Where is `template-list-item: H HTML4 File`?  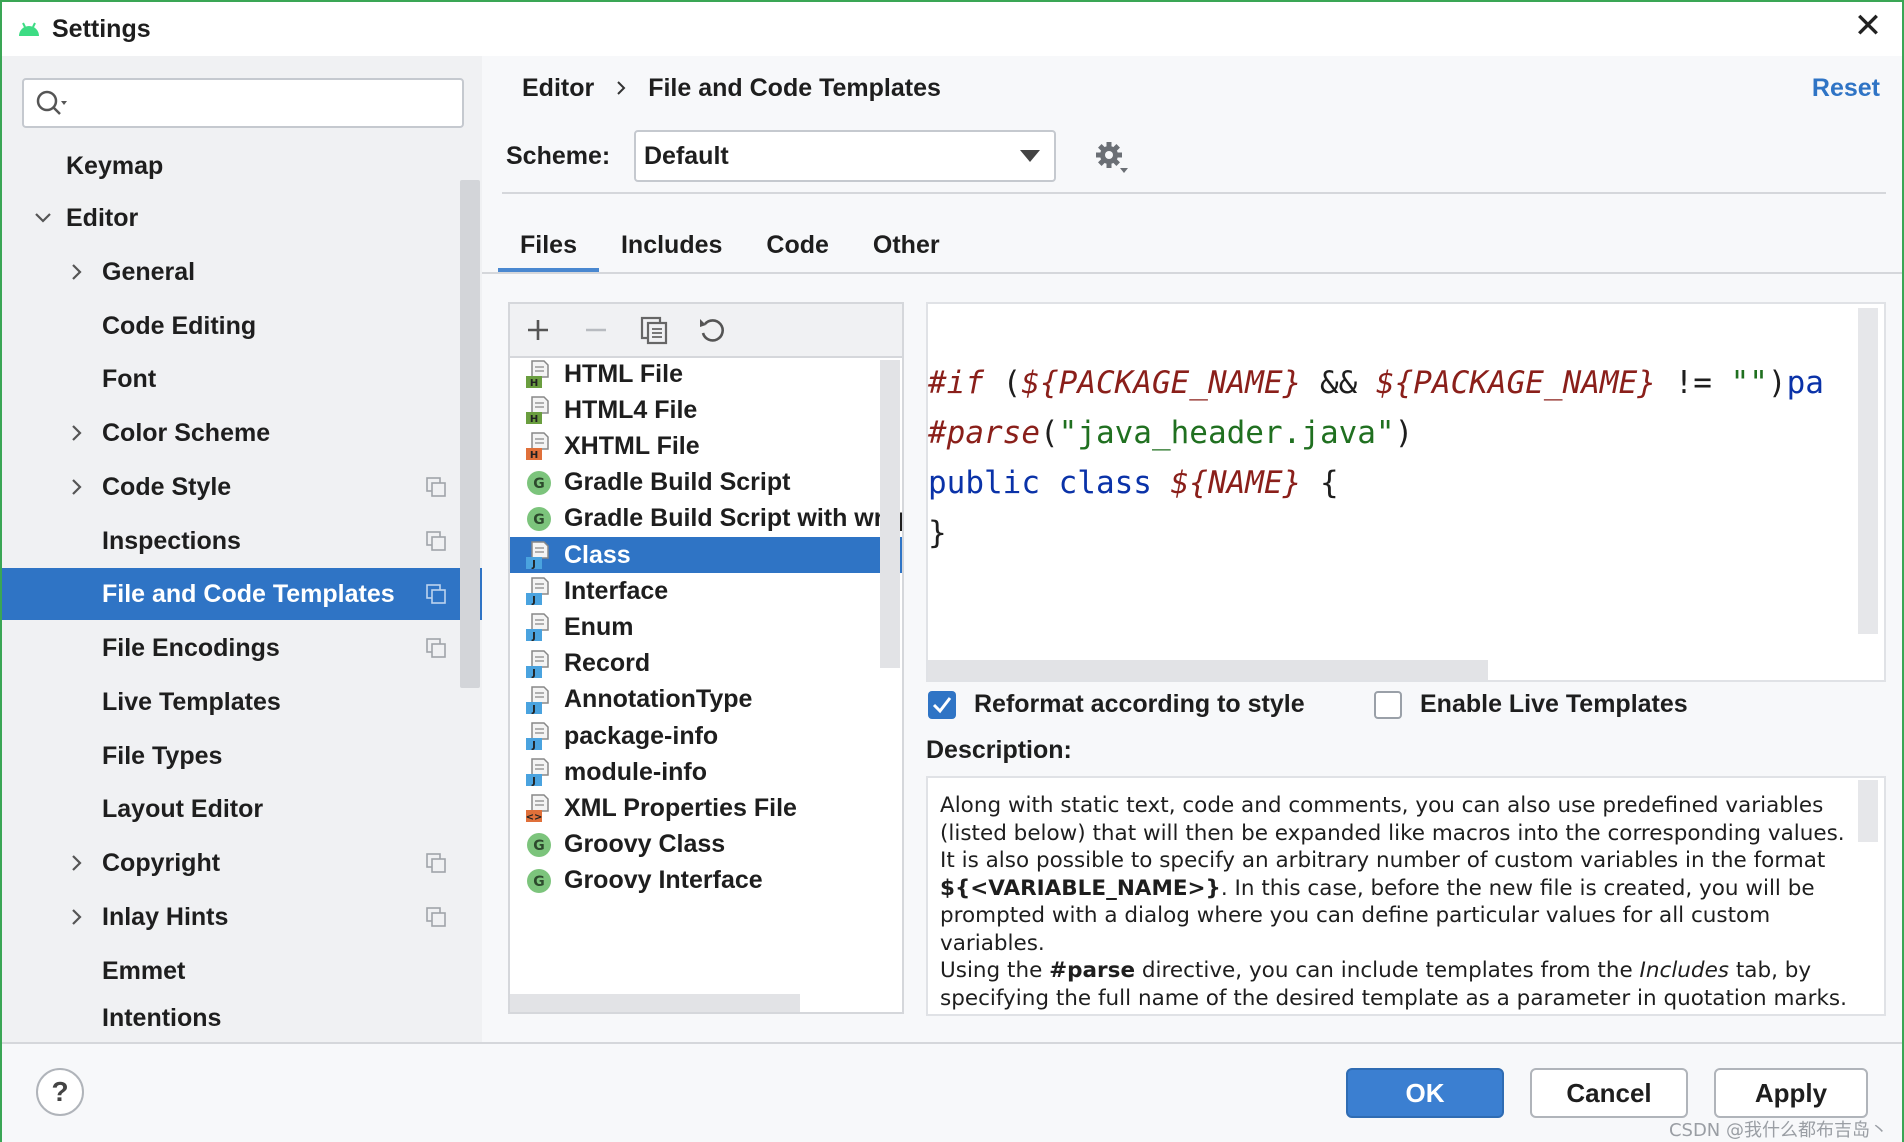
template-list-item: H HTML4 File is located at coordinates (706, 410).